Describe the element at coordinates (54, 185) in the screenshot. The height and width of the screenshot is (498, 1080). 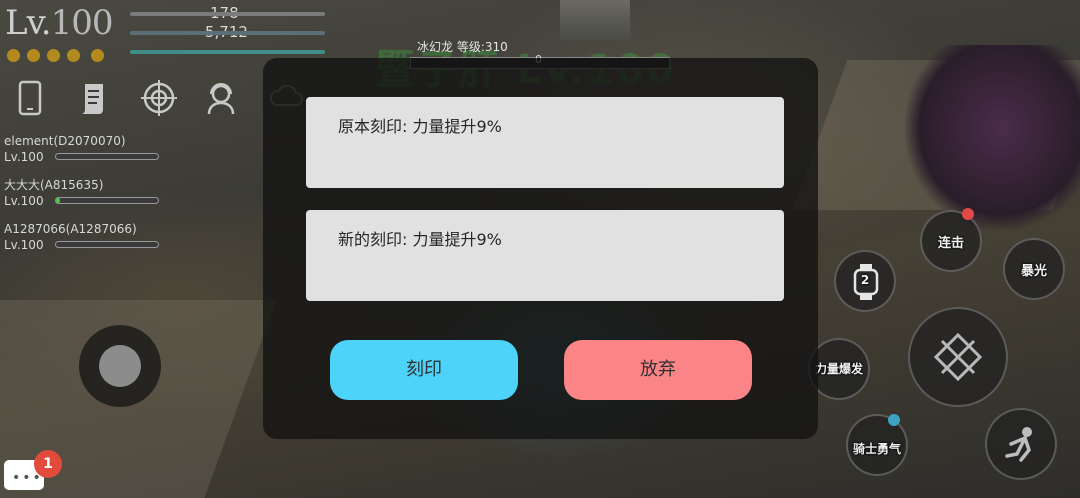
I see `party-member-name: 大大大(A815635)` at that location.